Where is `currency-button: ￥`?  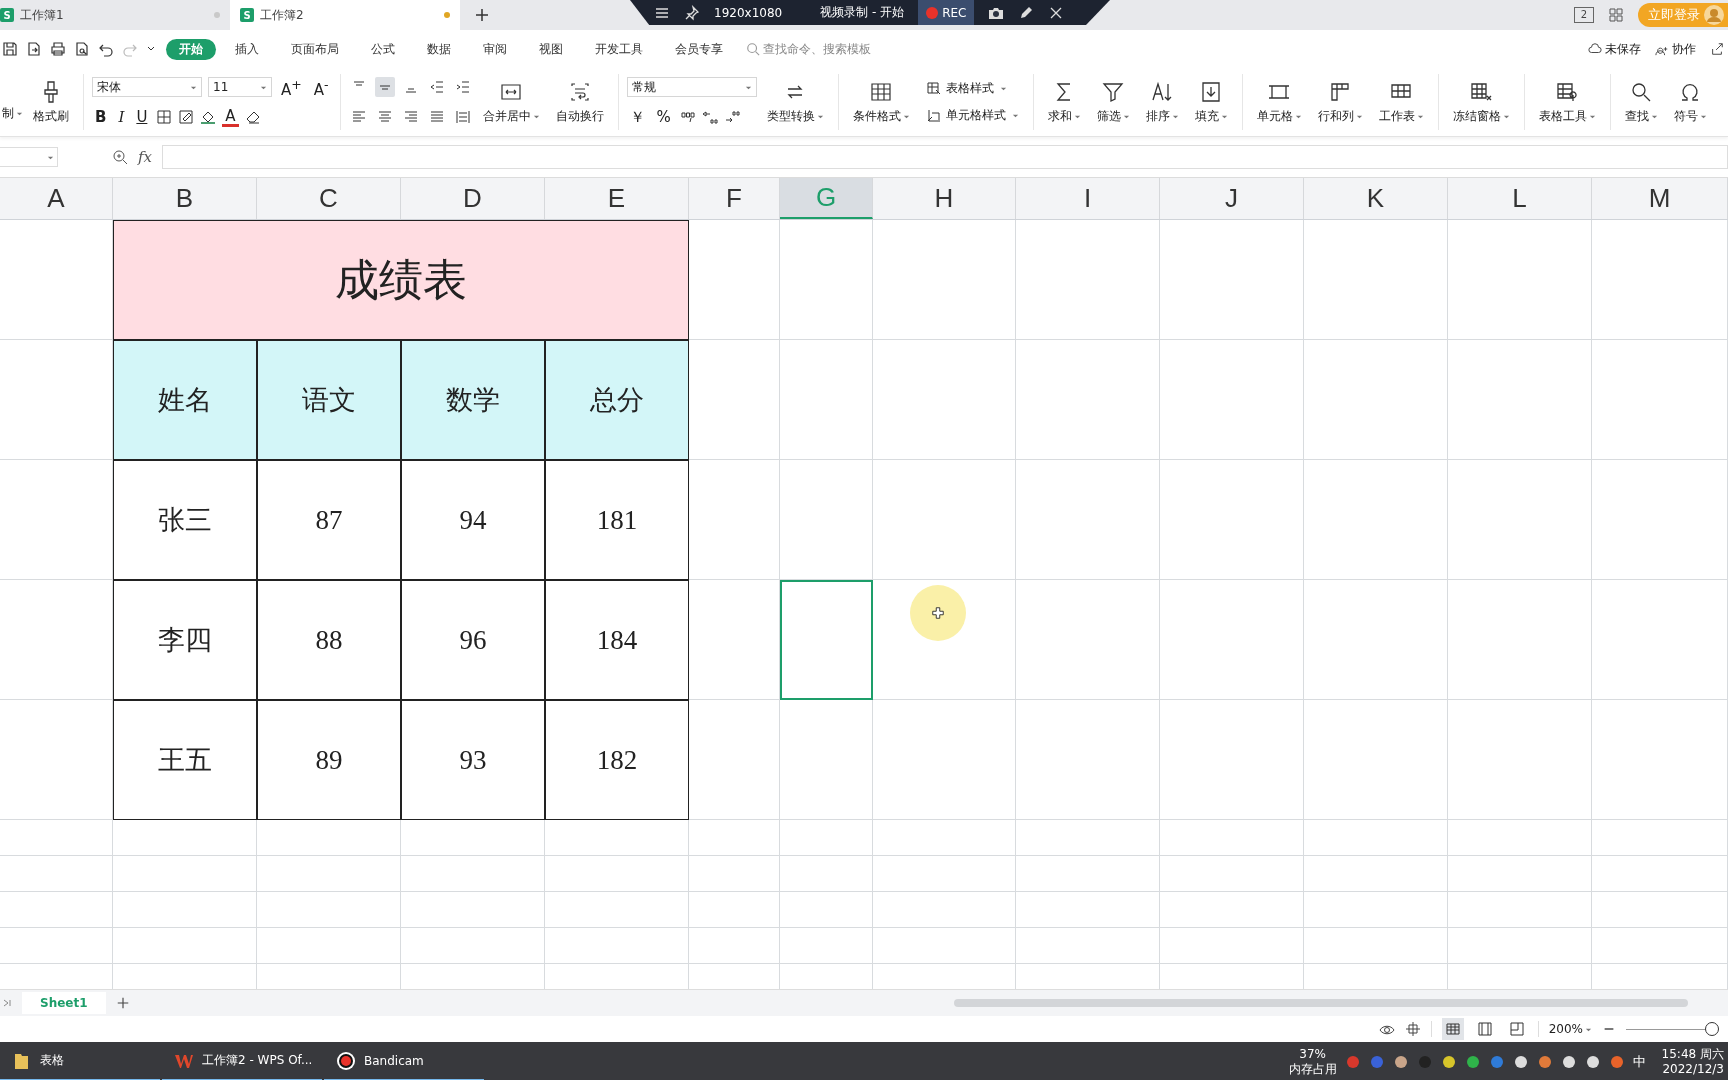
currency-button: ￥ is located at coordinates (637, 117).